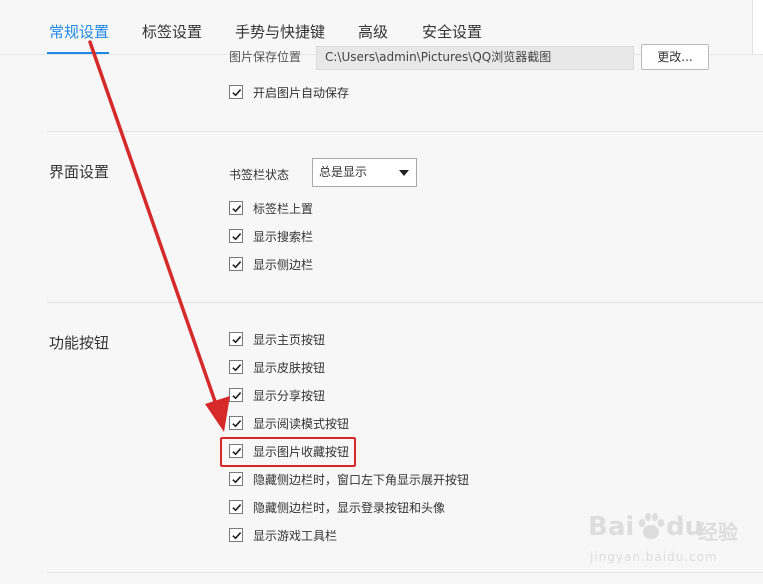  I want to click on show-skin-button-option: 显示皮肤按钮, so click(277, 367).